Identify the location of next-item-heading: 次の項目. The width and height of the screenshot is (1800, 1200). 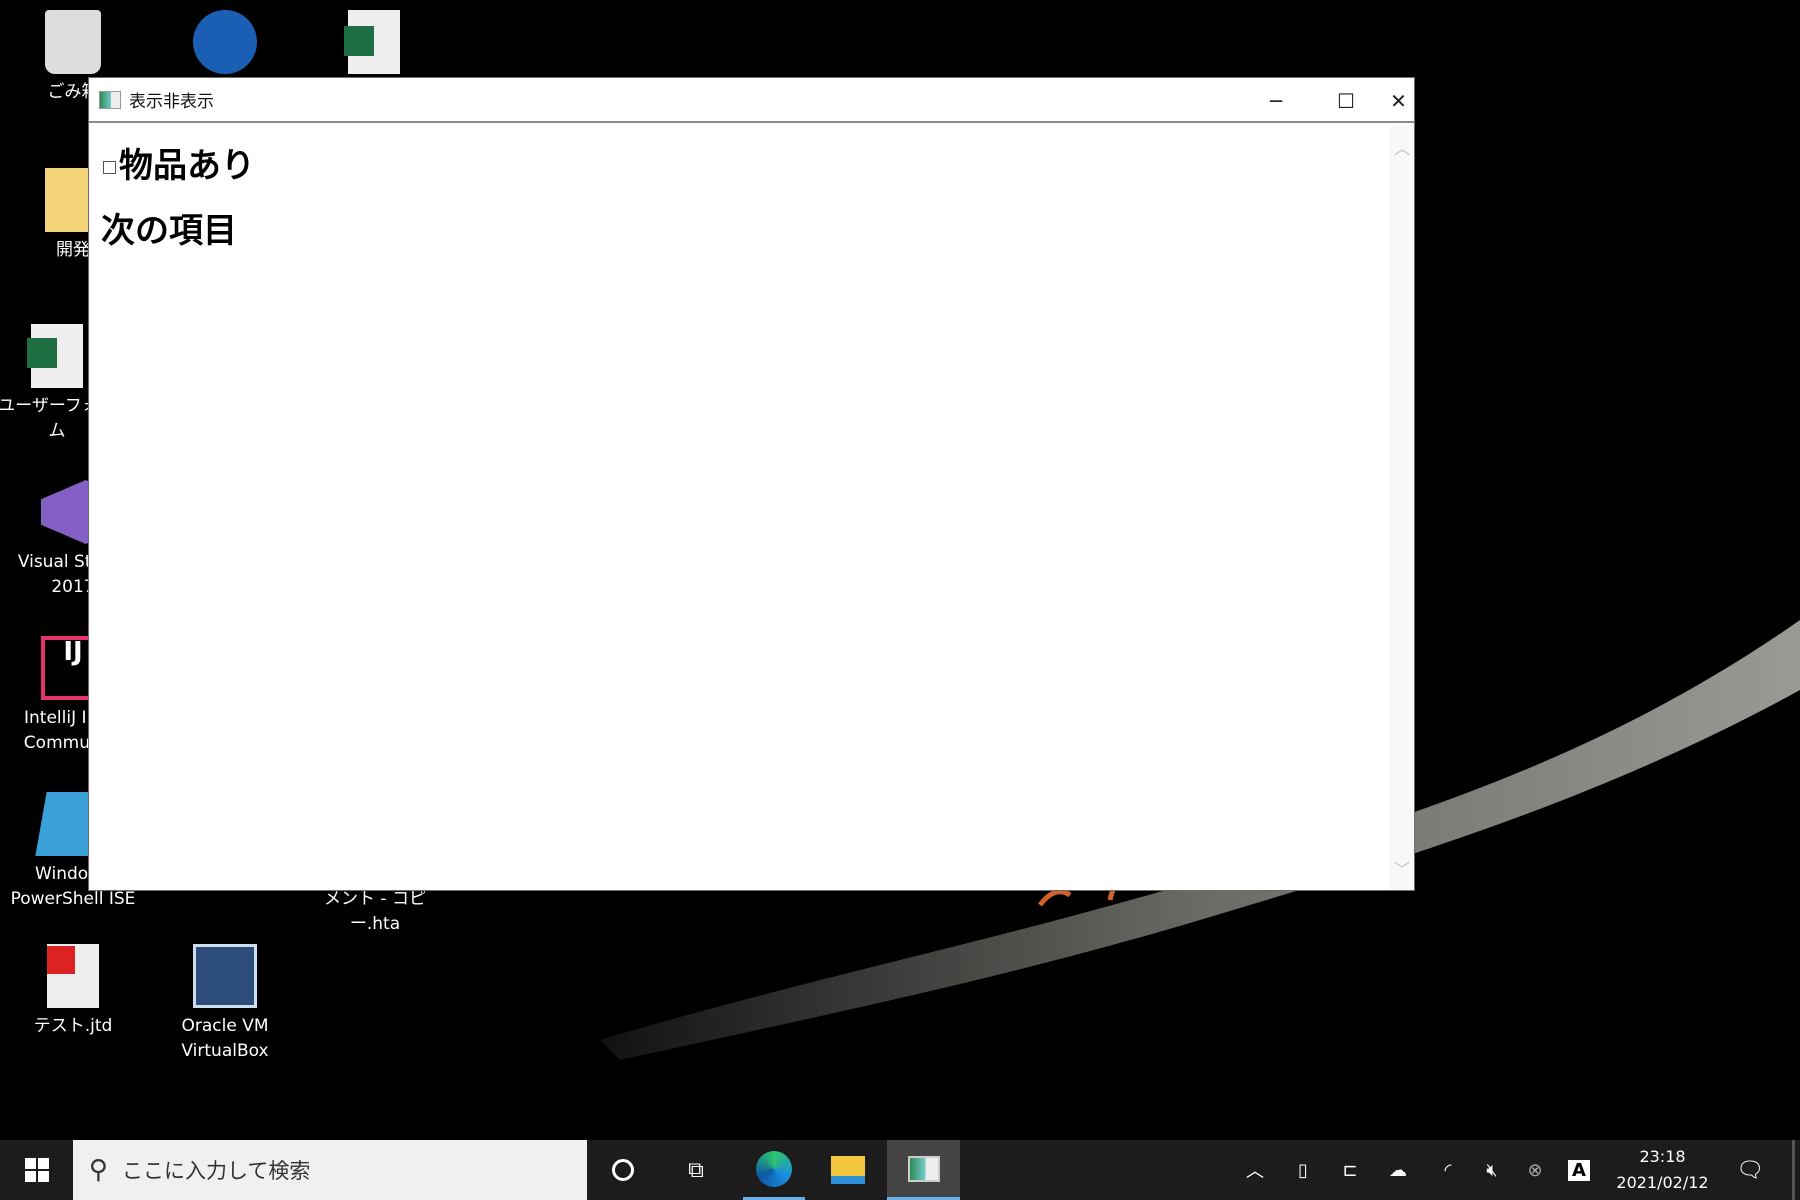
(169, 231).